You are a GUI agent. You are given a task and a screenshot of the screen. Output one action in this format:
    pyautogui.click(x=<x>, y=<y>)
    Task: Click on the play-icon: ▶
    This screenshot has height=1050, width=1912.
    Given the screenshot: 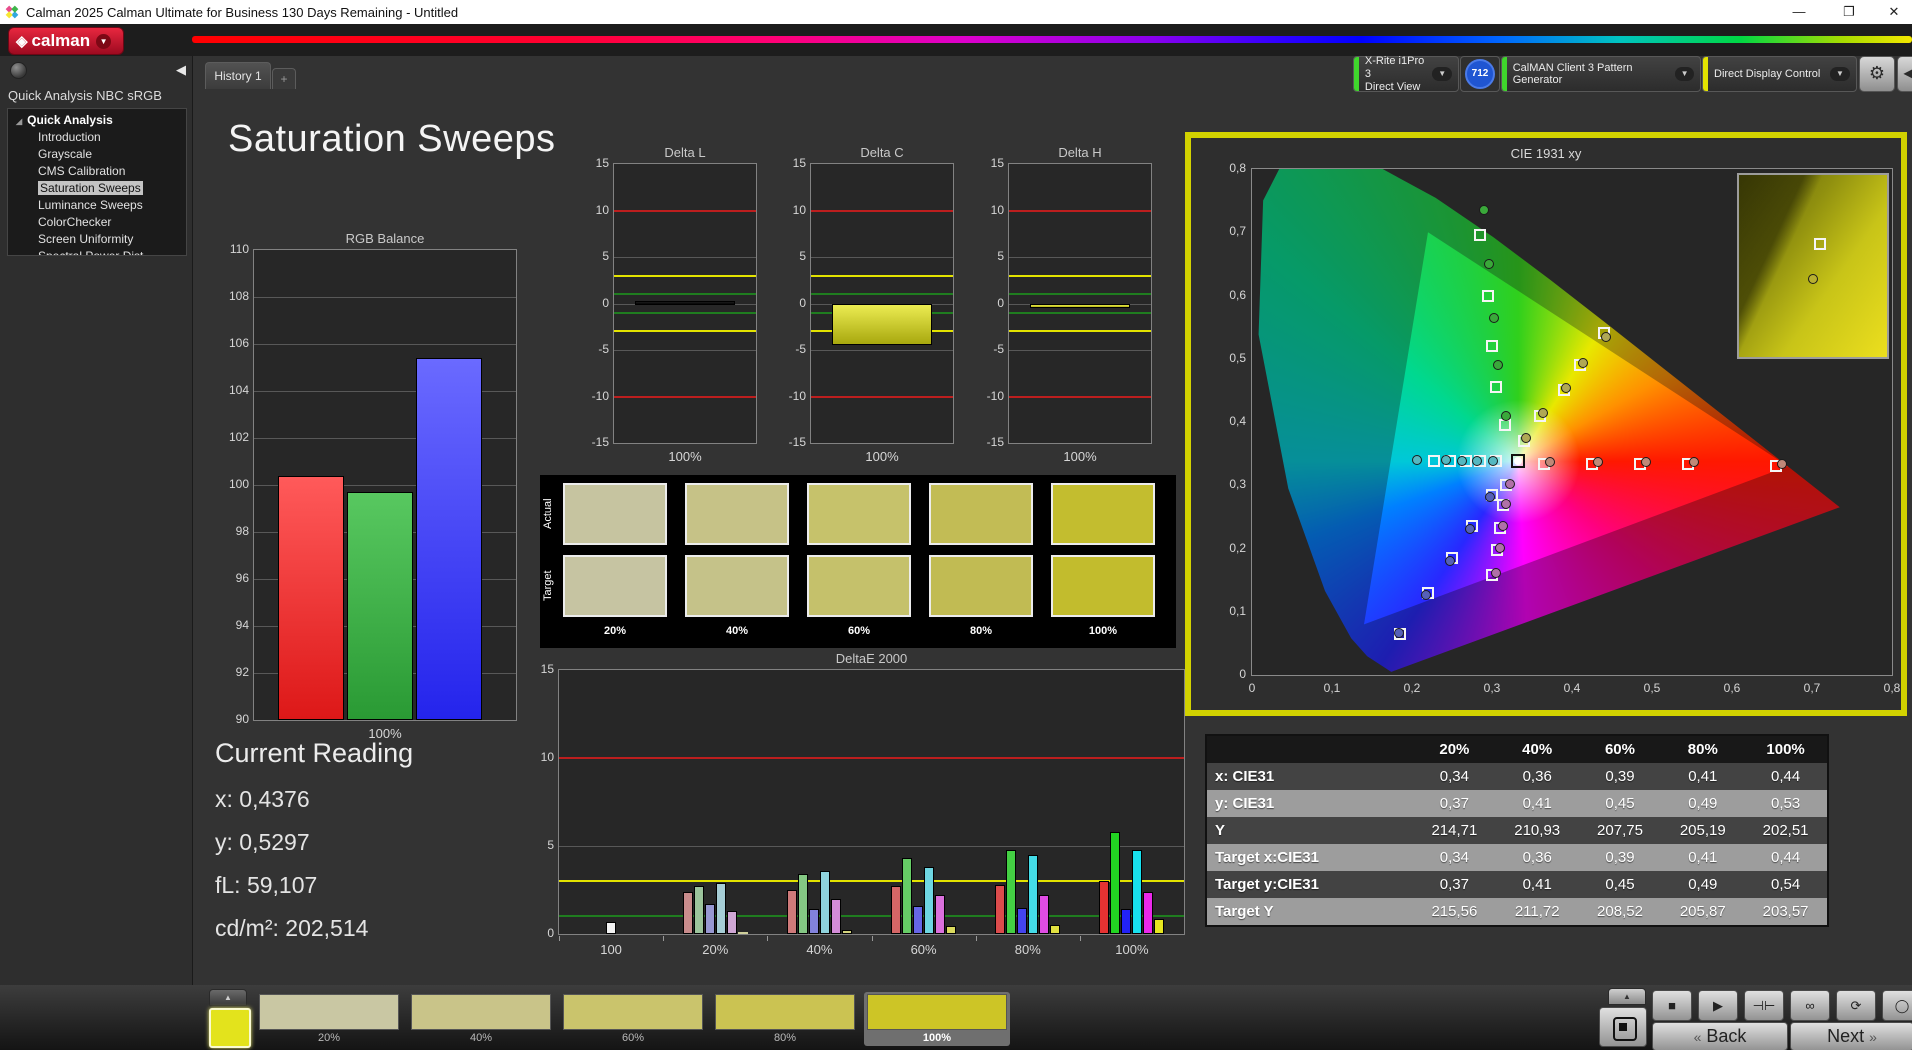 What is the action you would take?
    pyautogui.click(x=1718, y=1005)
    